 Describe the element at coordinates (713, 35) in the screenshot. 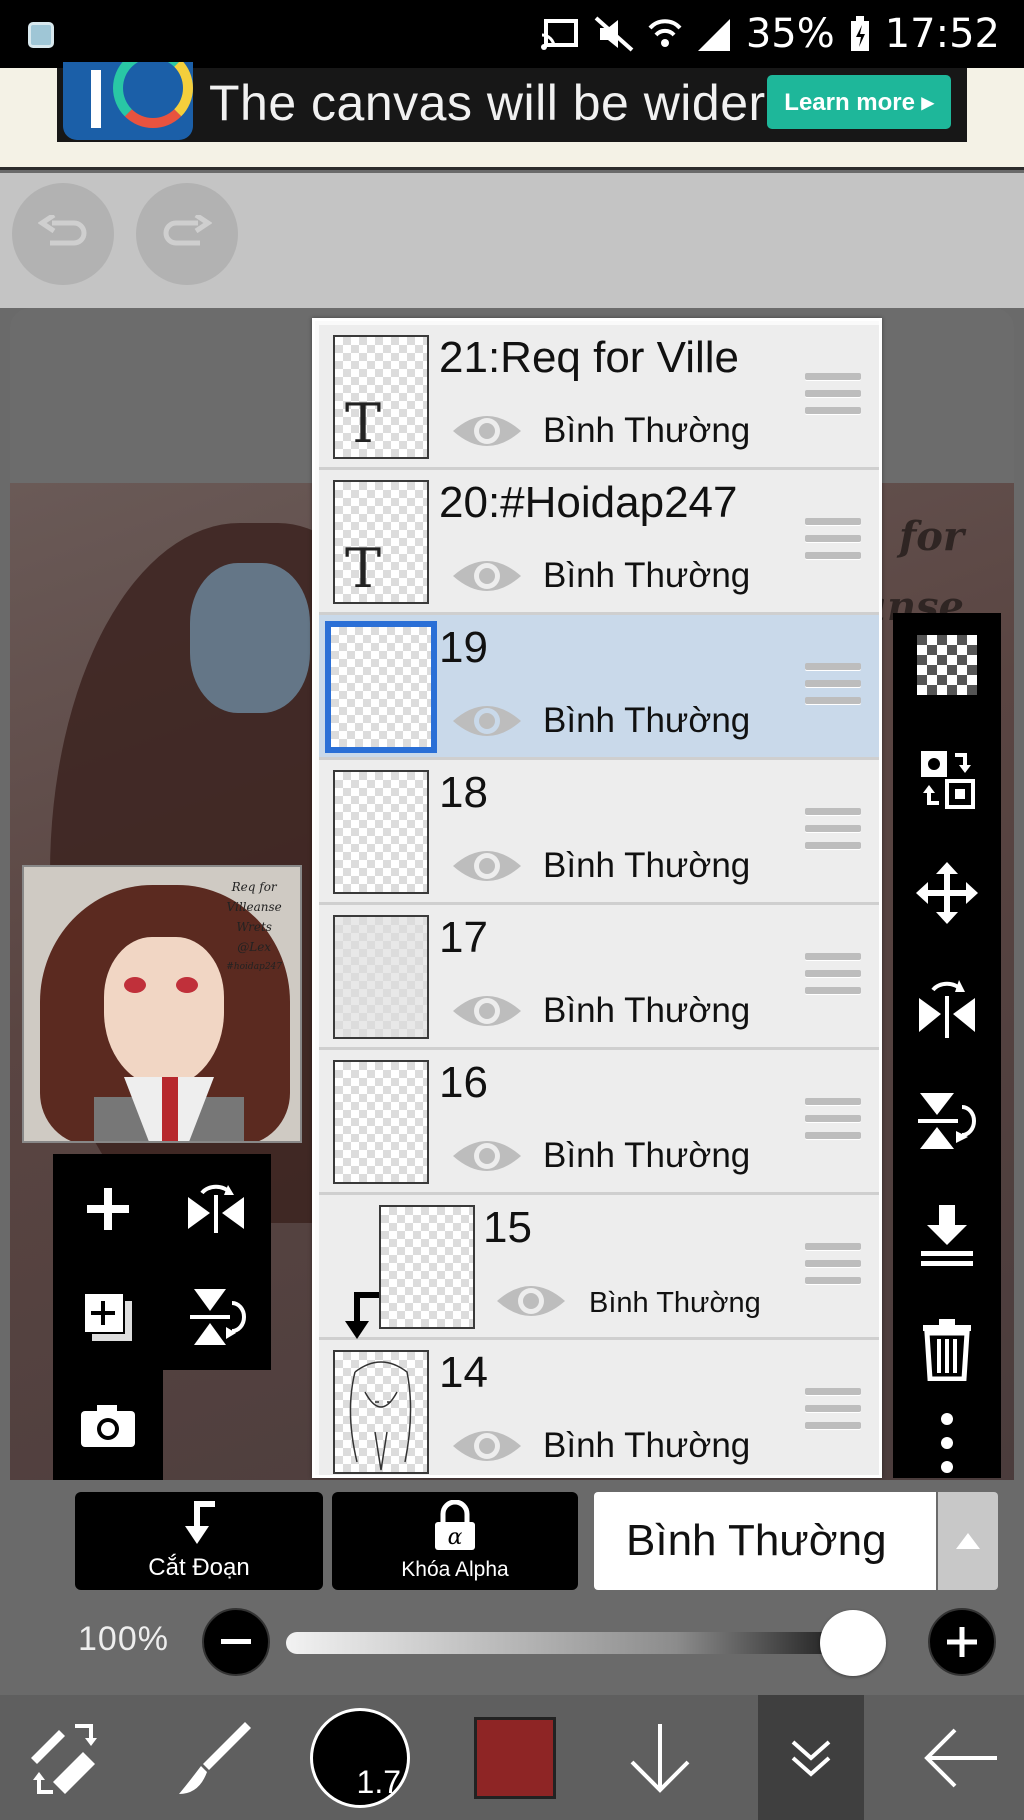

I see `signal-icon` at that location.